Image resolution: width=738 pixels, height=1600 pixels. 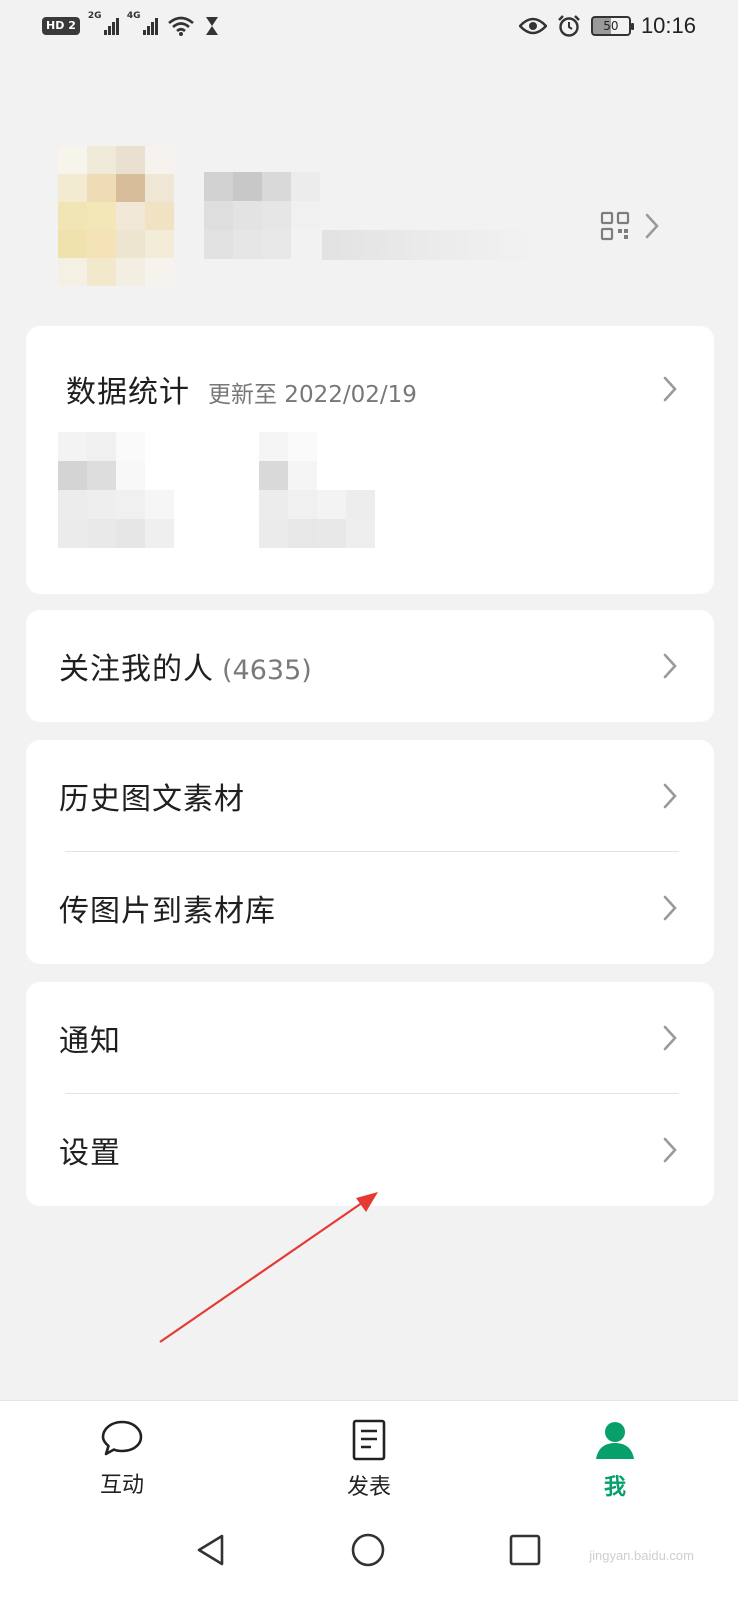 I want to click on signal-icon: 4G, so click(x=142, y=23).